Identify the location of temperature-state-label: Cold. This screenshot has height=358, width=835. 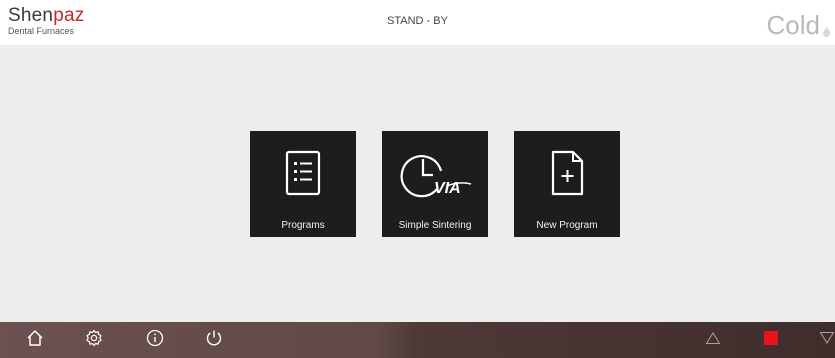
(793, 25).